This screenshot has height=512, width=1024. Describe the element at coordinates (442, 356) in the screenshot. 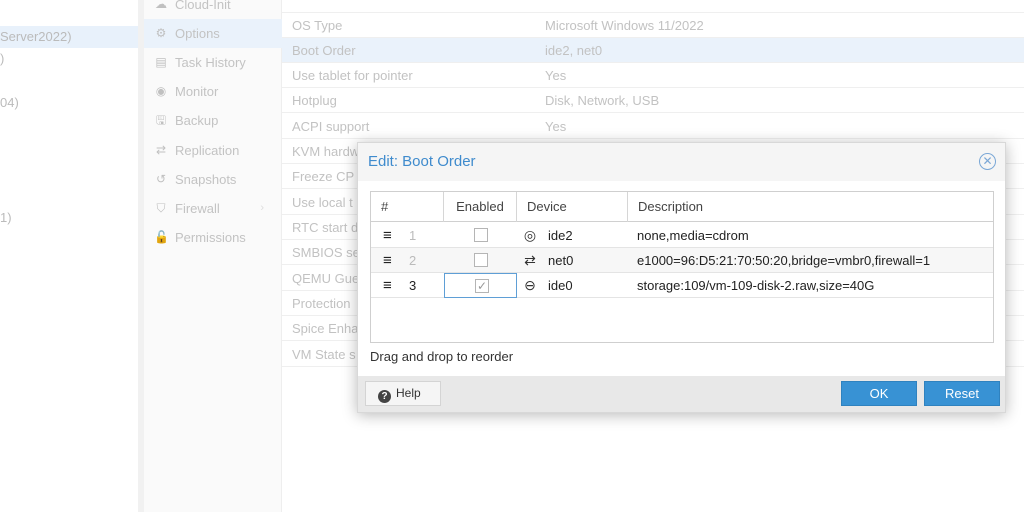

I see `reorder-hint: Drag and drop to reorder` at that location.